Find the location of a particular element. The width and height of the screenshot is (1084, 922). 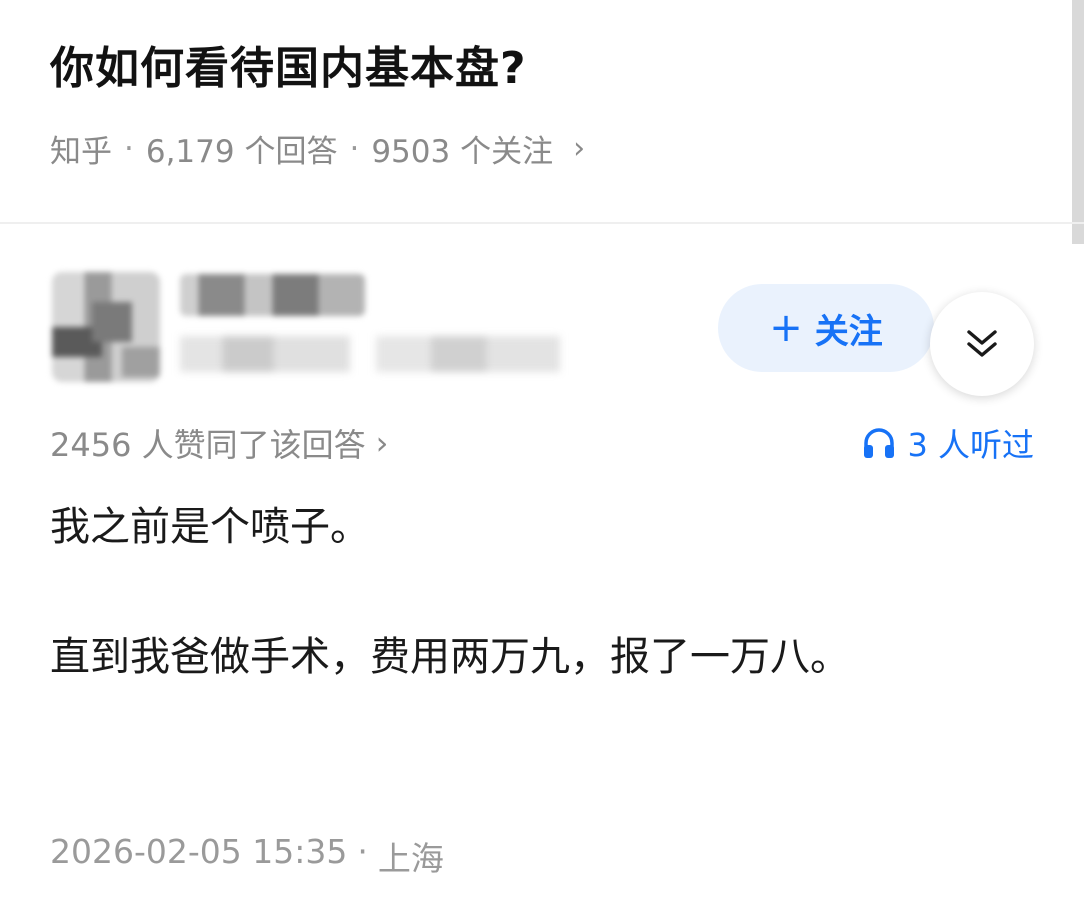

source-label: 知乎 is located at coordinates (81, 152).